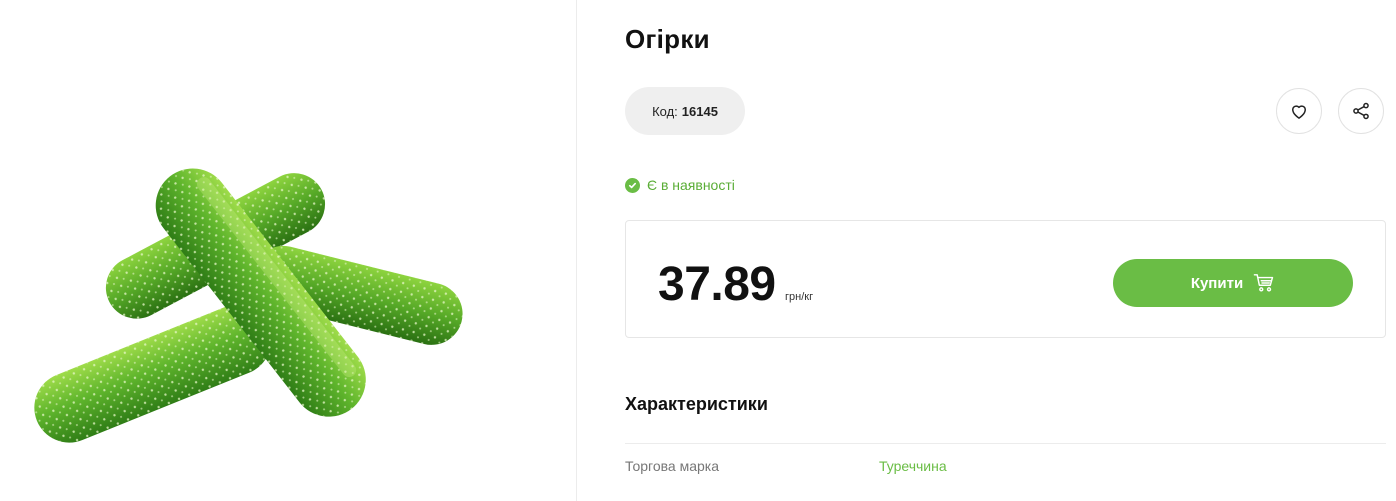 The height and width of the screenshot is (501, 1396). Describe the element at coordinates (1217, 283) in the screenshot. I see `buy-button-label: Купити` at that location.